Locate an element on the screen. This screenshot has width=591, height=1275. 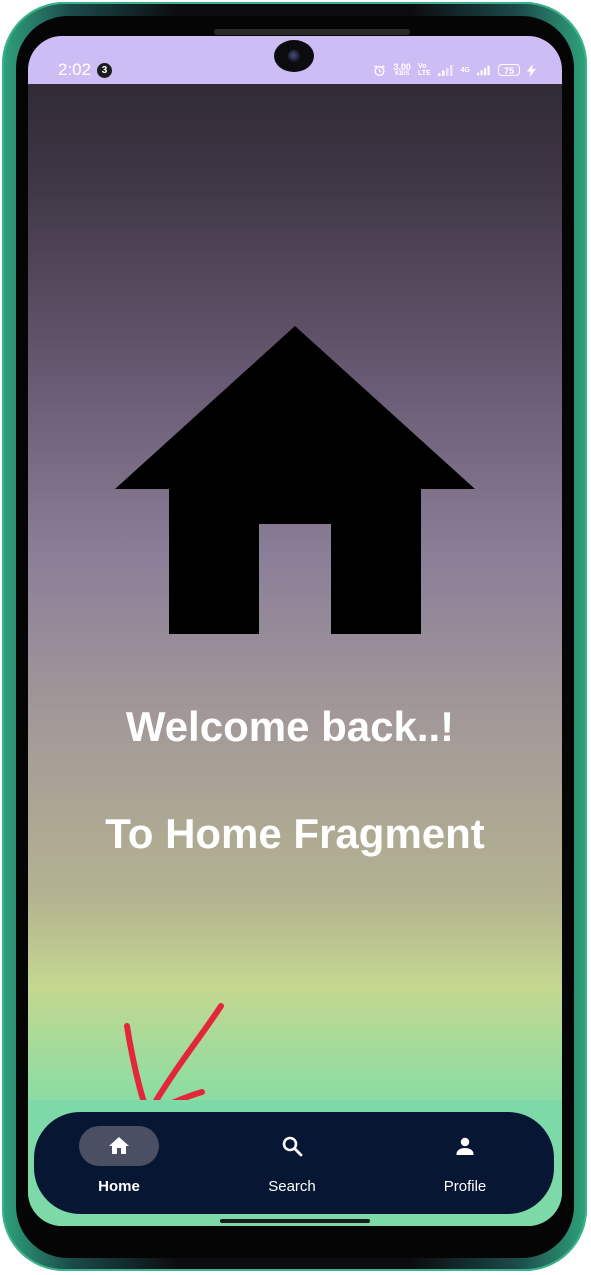
home-icon is located at coordinates (119, 1145).